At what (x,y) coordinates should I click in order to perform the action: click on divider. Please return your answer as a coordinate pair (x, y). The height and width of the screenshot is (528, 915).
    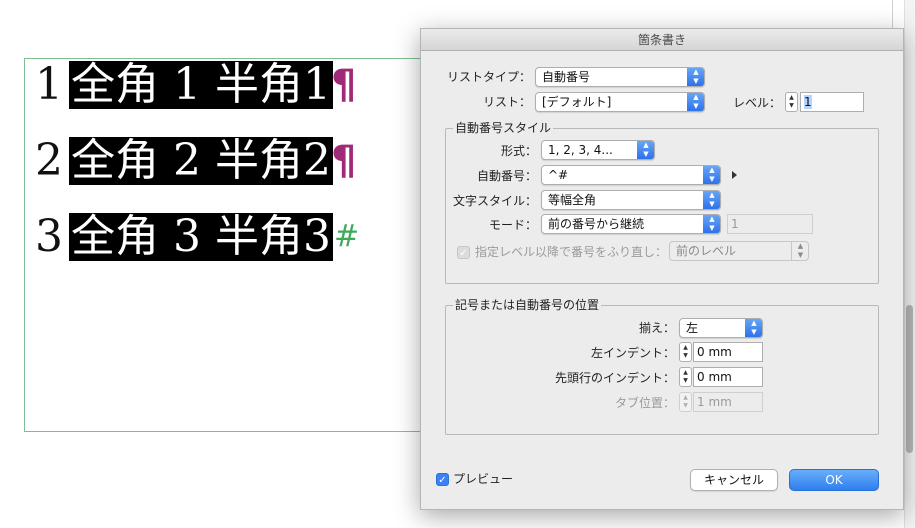
    Looking at the image, I should click on (892, 15).